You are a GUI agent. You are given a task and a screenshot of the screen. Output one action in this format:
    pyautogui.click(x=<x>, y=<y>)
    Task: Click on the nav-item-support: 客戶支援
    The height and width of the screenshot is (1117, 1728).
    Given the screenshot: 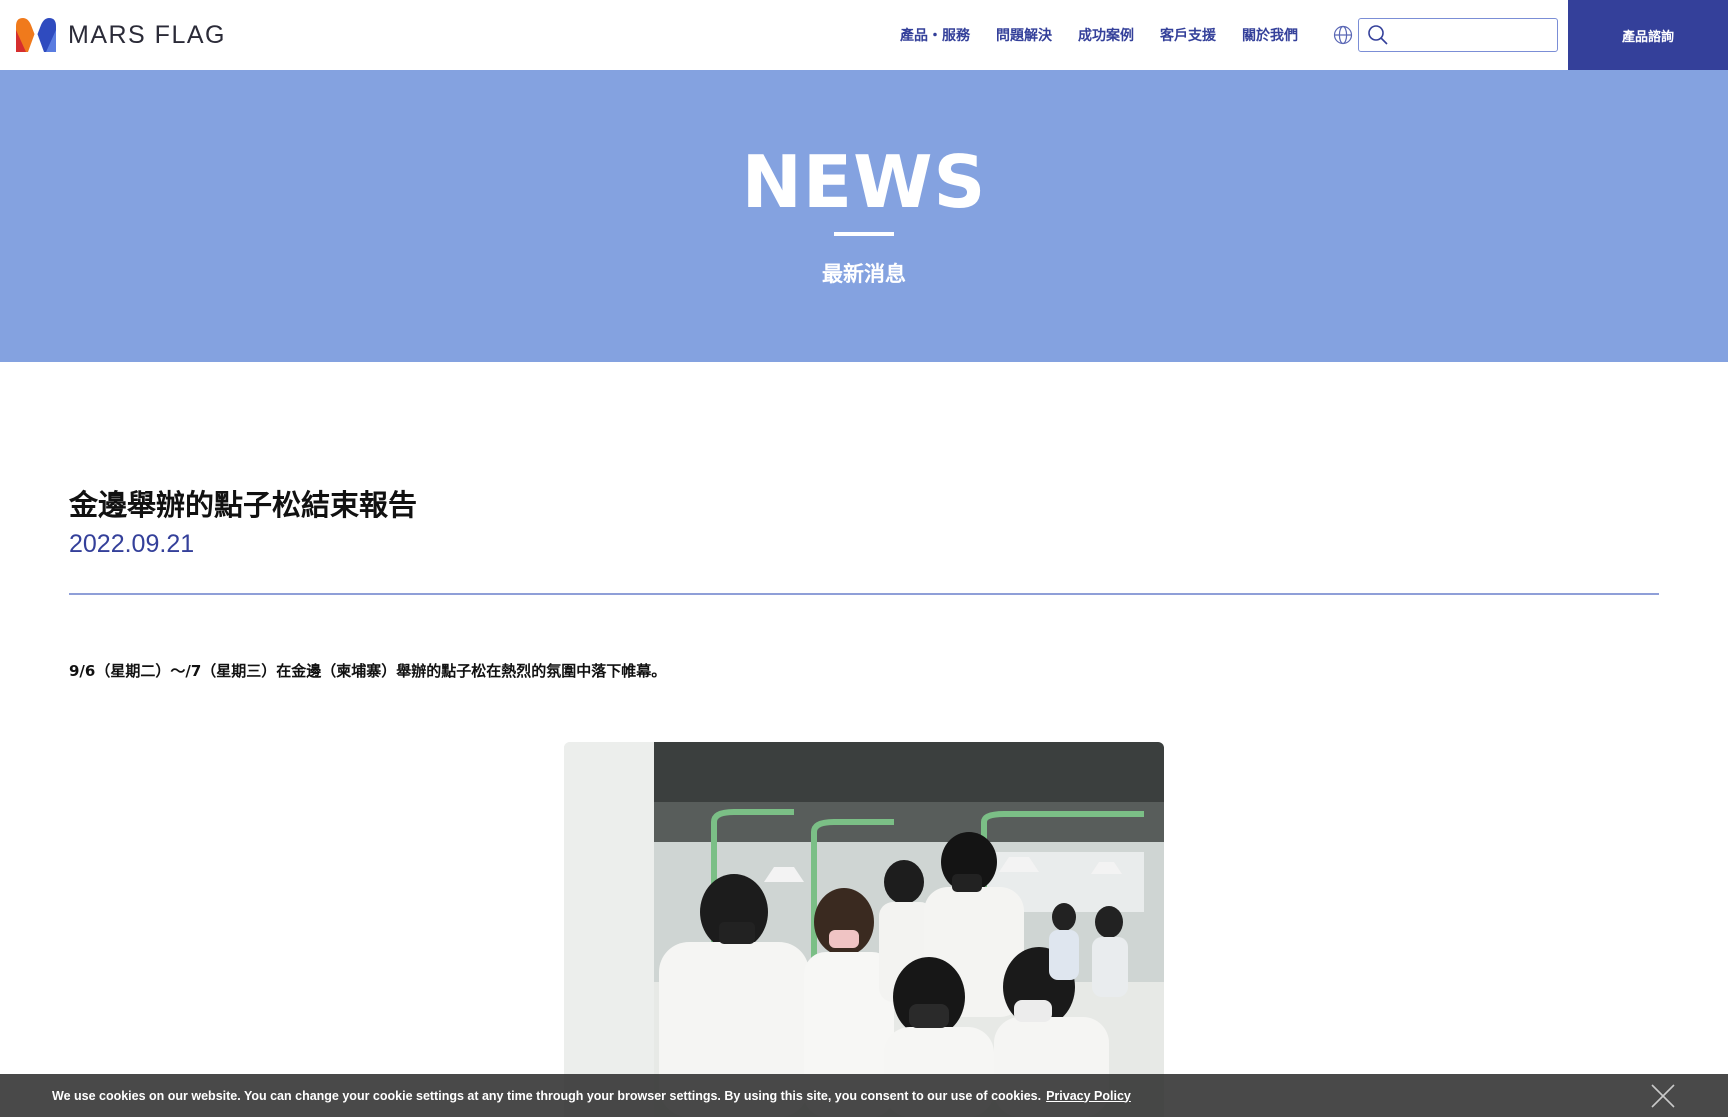 What is the action you would take?
    pyautogui.click(x=1188, y=35)
    